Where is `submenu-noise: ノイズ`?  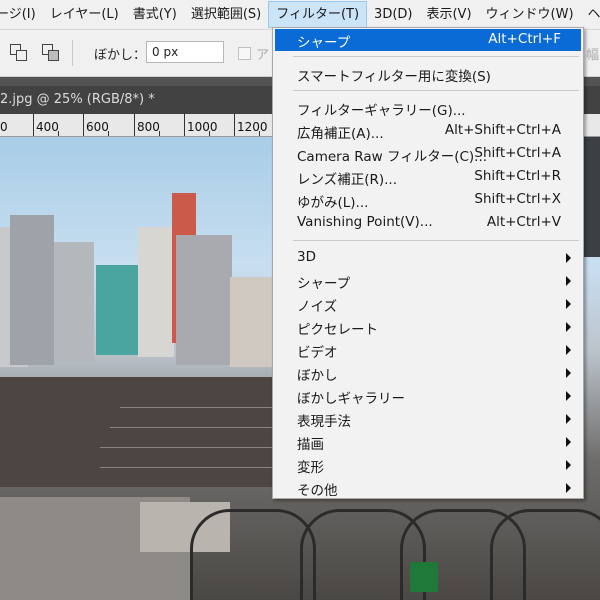 submenu-noise: ノイズ is located at coordinates (428, 304).